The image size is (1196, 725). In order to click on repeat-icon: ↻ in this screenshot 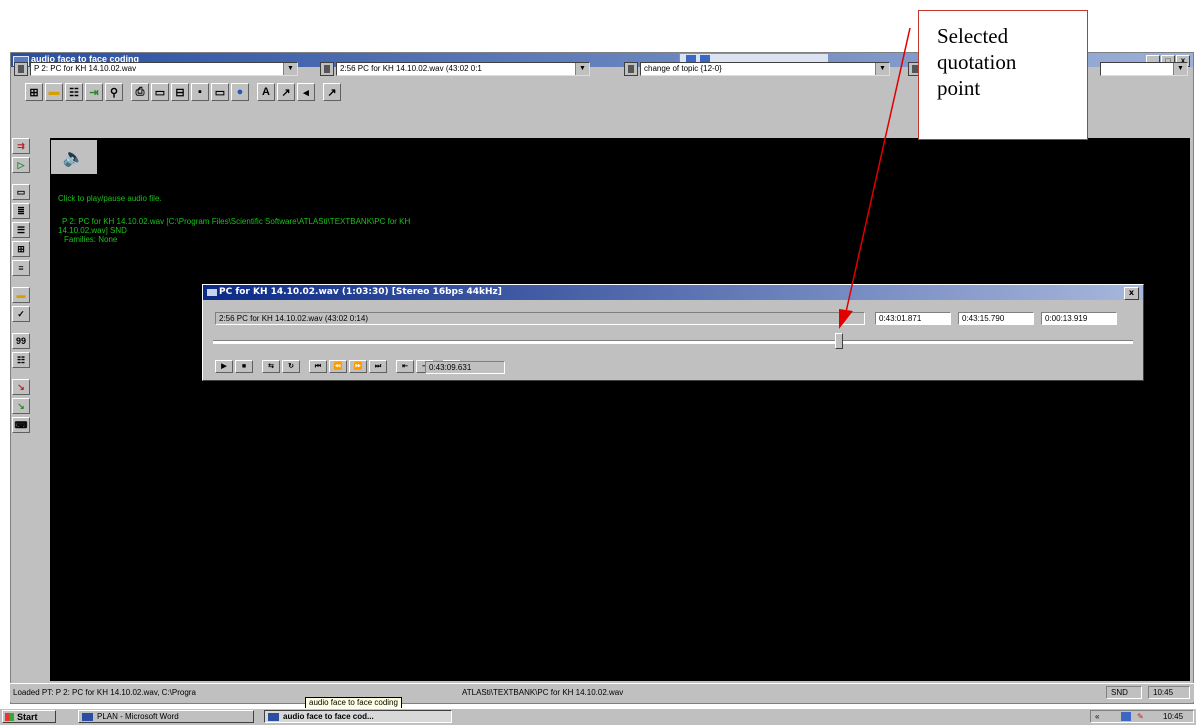, I will do `click(291, 366)`.